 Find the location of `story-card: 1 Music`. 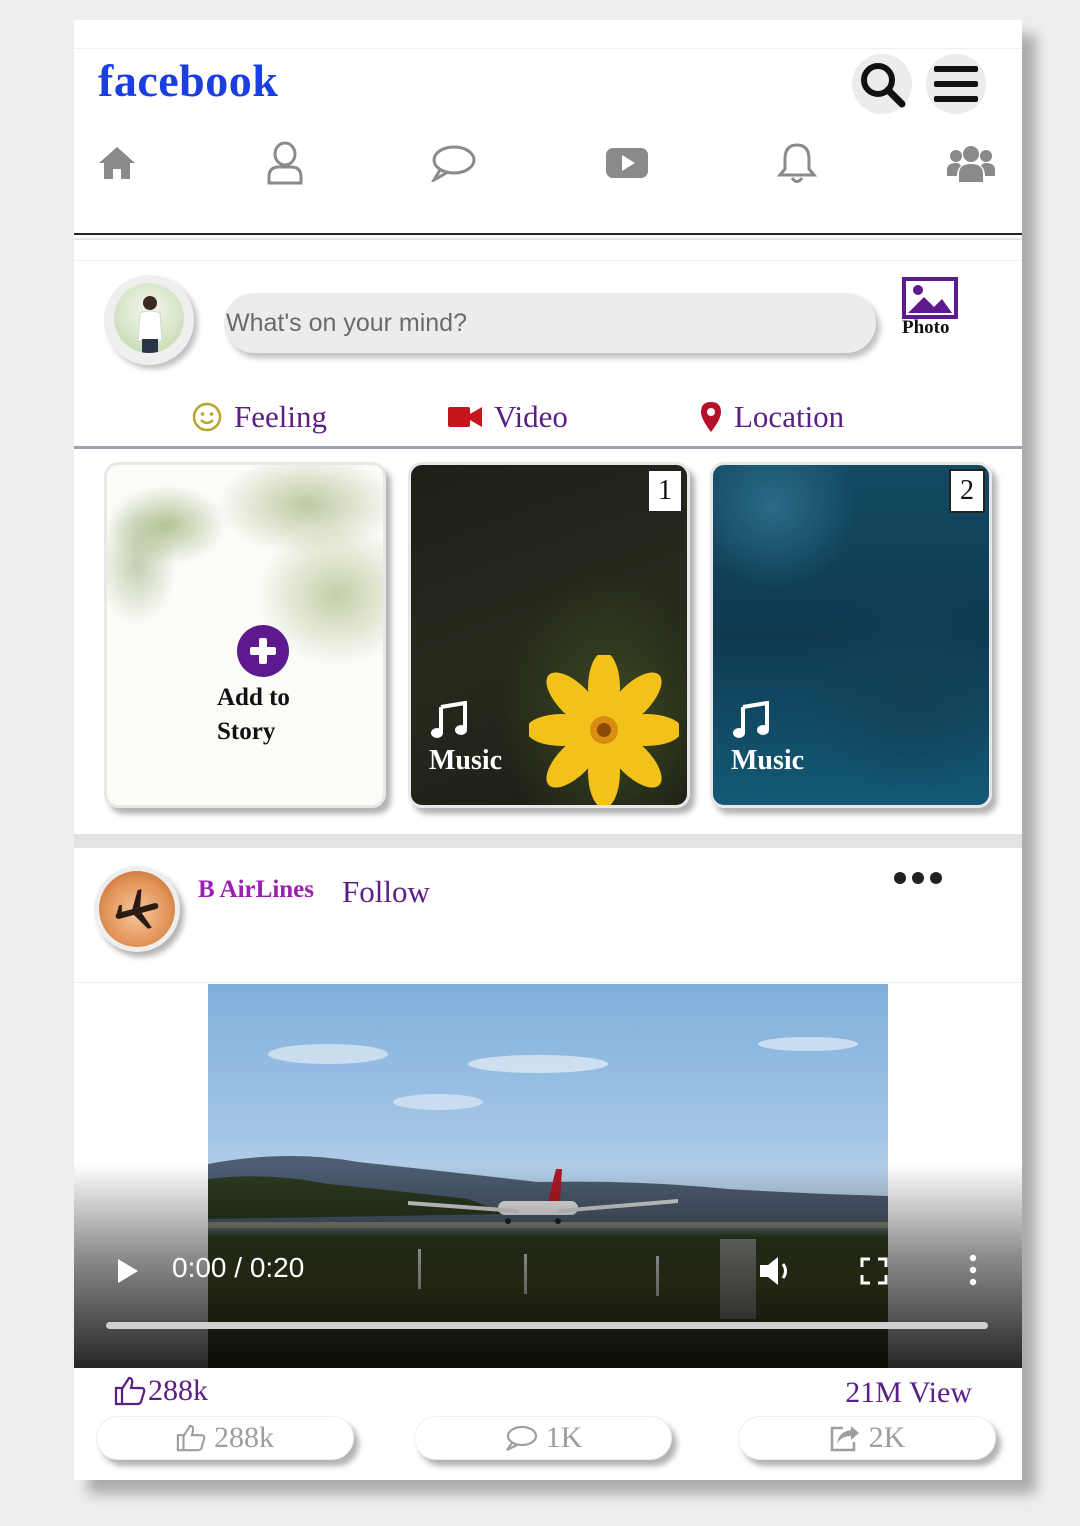

story-card: 1 Music is located at coordinates (549, 635).